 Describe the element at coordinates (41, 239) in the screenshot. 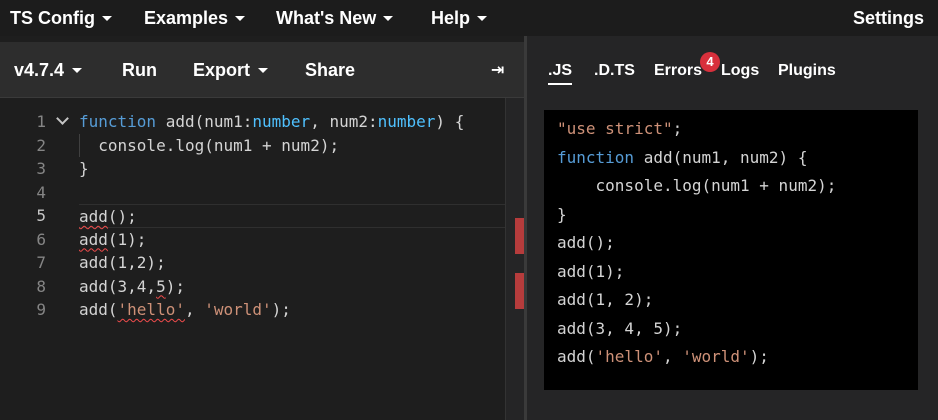

I see `line-number: 6` at that location.